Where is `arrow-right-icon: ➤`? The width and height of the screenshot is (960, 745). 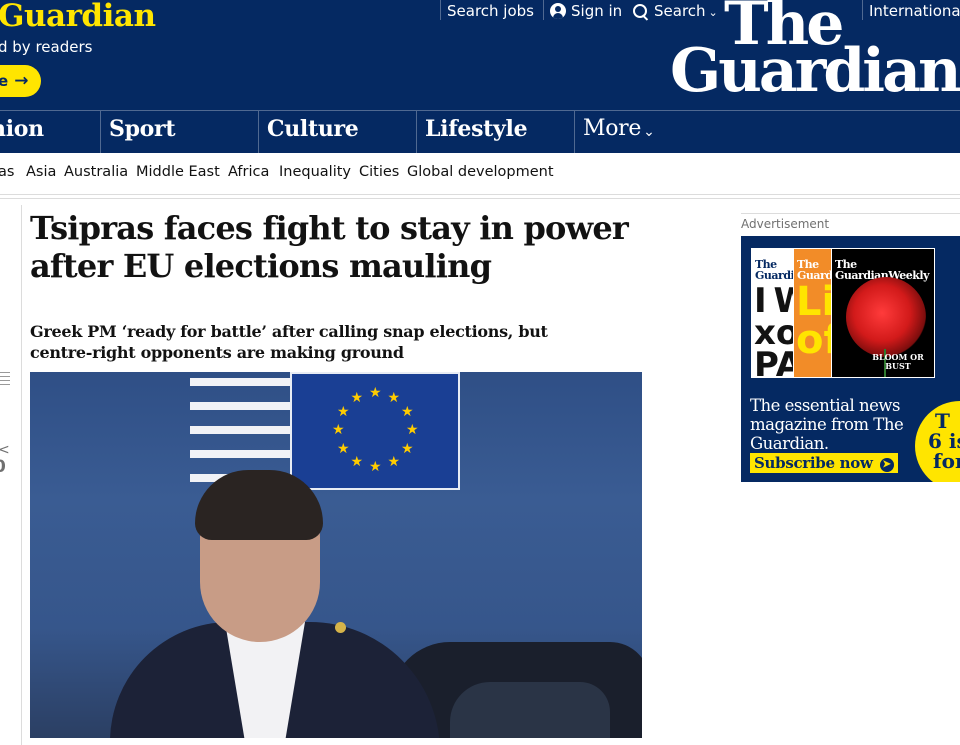 arrow-right-icon: ➤ is located at coordinates (886, 465).